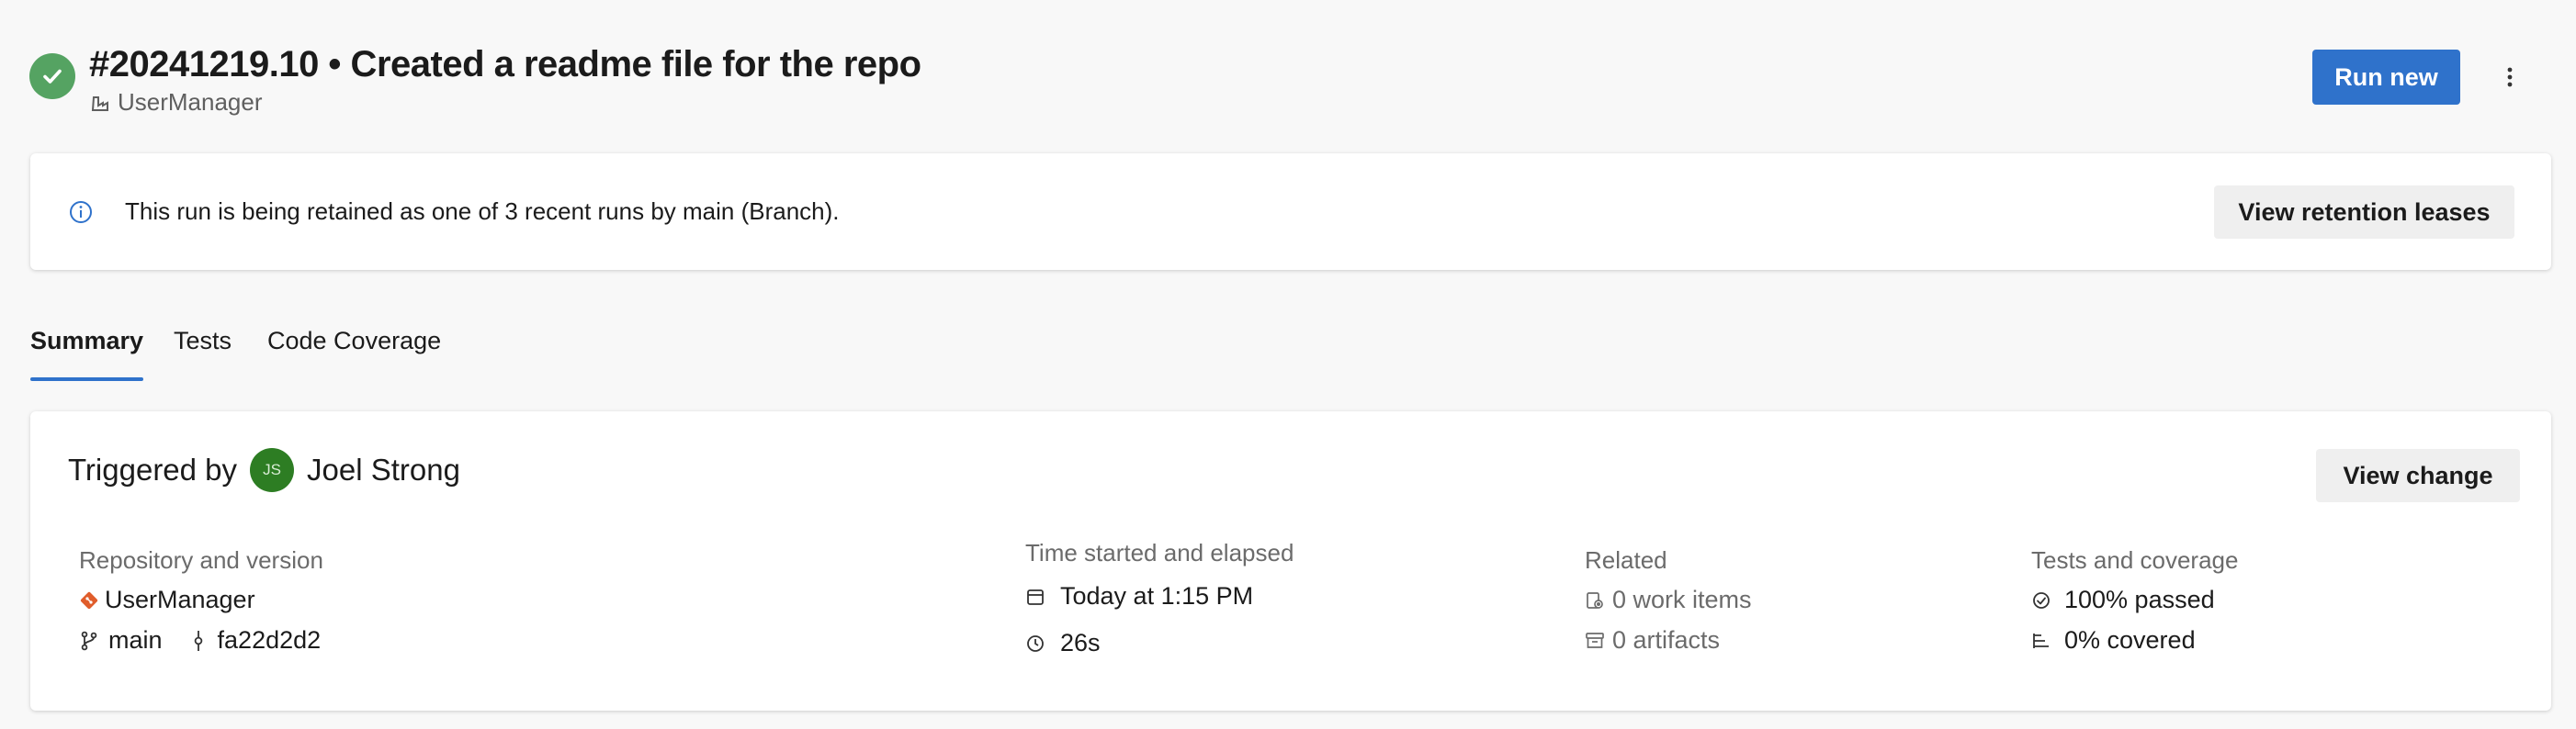  Describe the element at coordinates (1666, 640) in the screenshot. I see `artifacts-count: 0 artifacts` at that location.